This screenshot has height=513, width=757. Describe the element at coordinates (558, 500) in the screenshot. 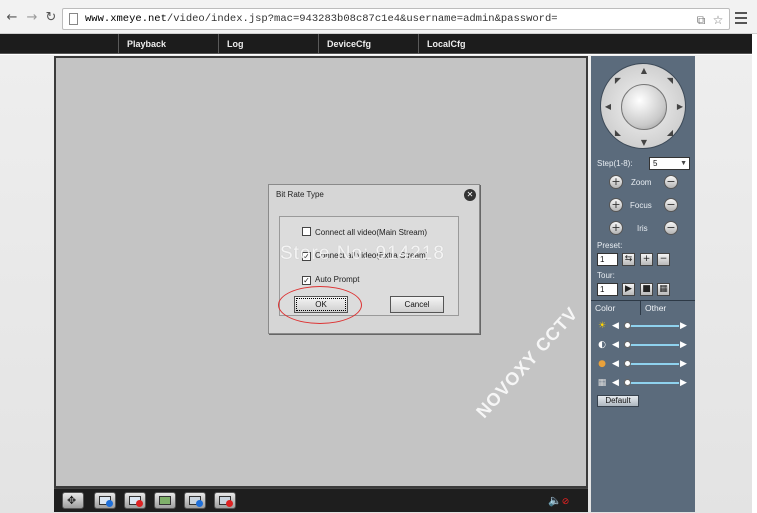

I see `speaker-mute-icon: 🔈⊘` at that location.